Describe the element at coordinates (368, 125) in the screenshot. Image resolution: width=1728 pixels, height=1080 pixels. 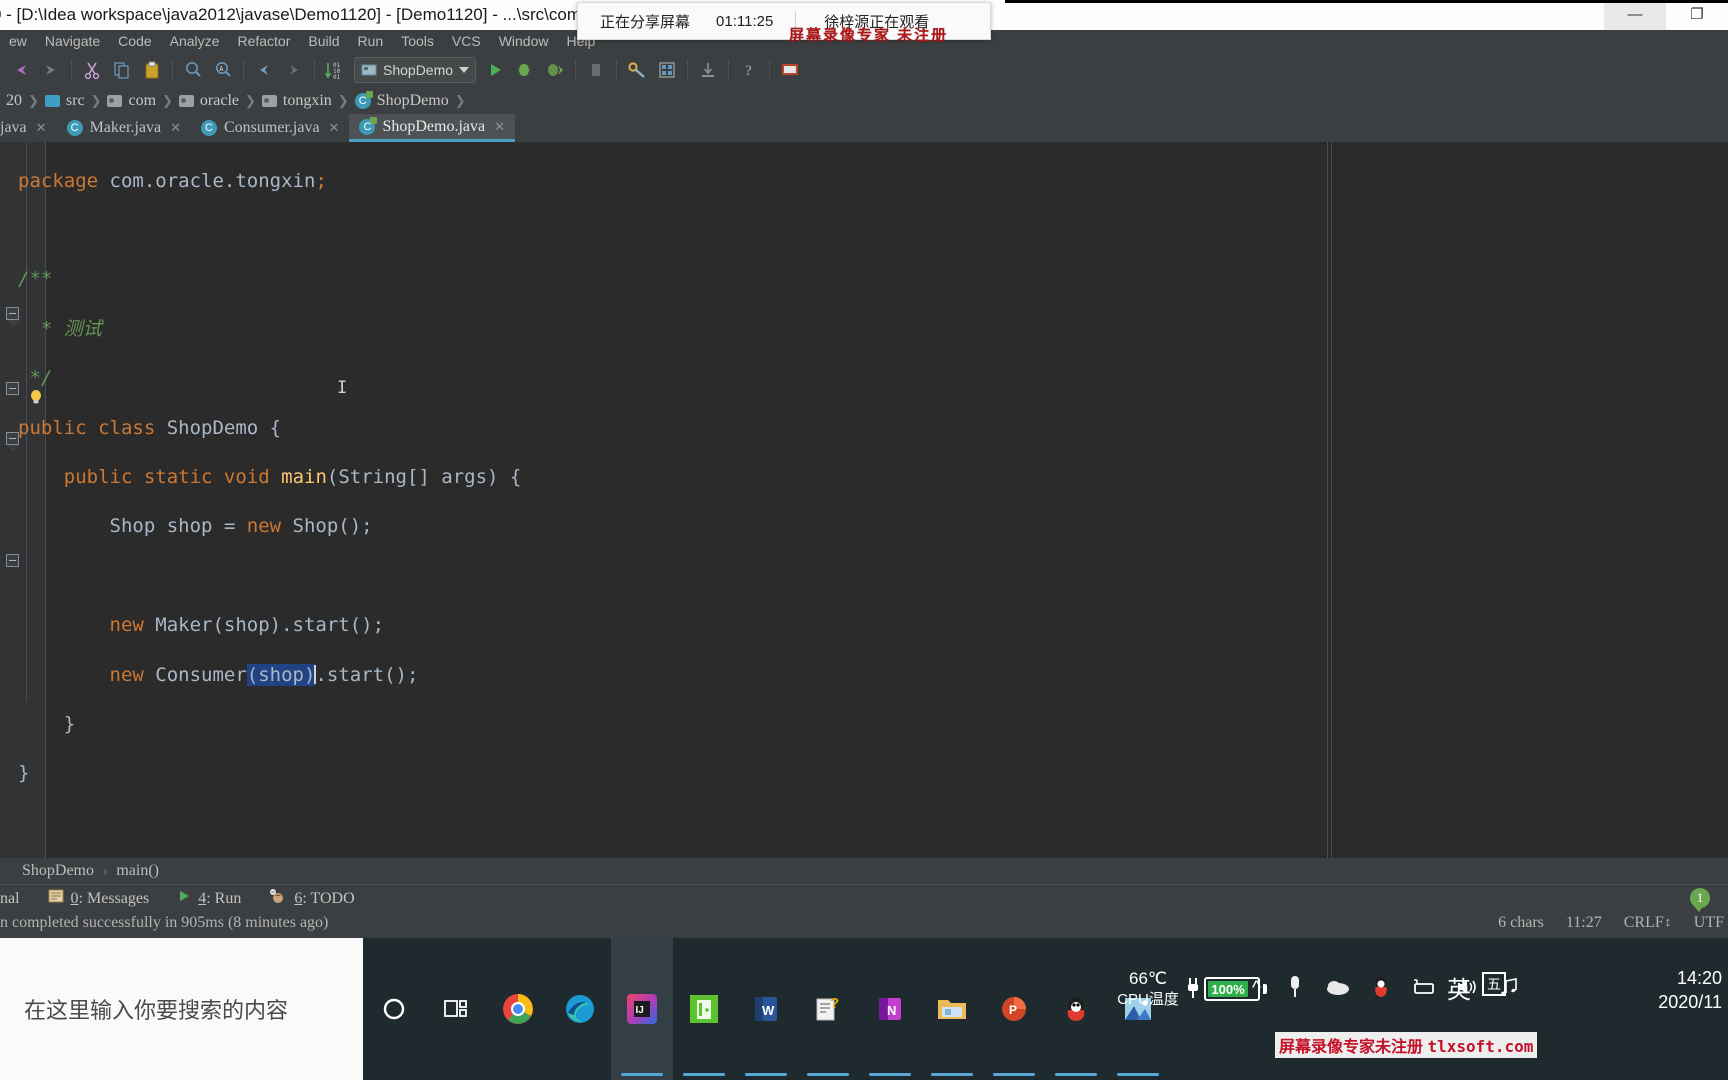
I see `java-runnable-class-icon: C` at that location.